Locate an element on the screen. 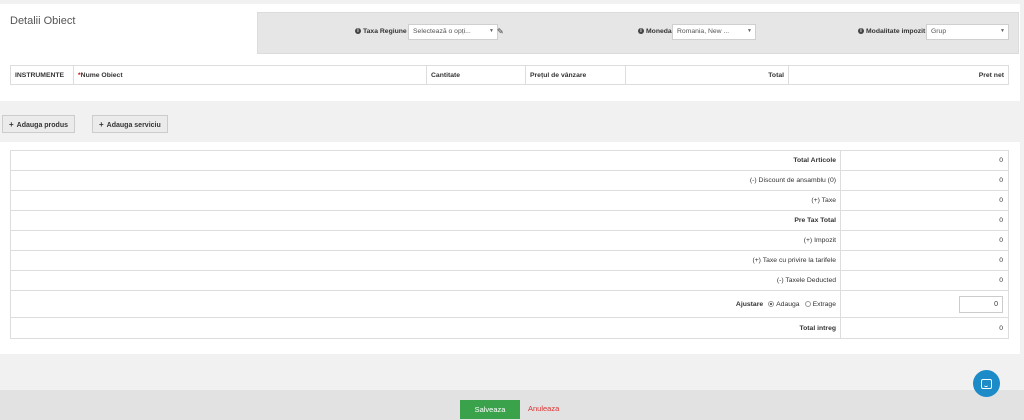 The width and height of the screenshot is (1024, 420). col-total: Total is located at coordinates (707, 75).